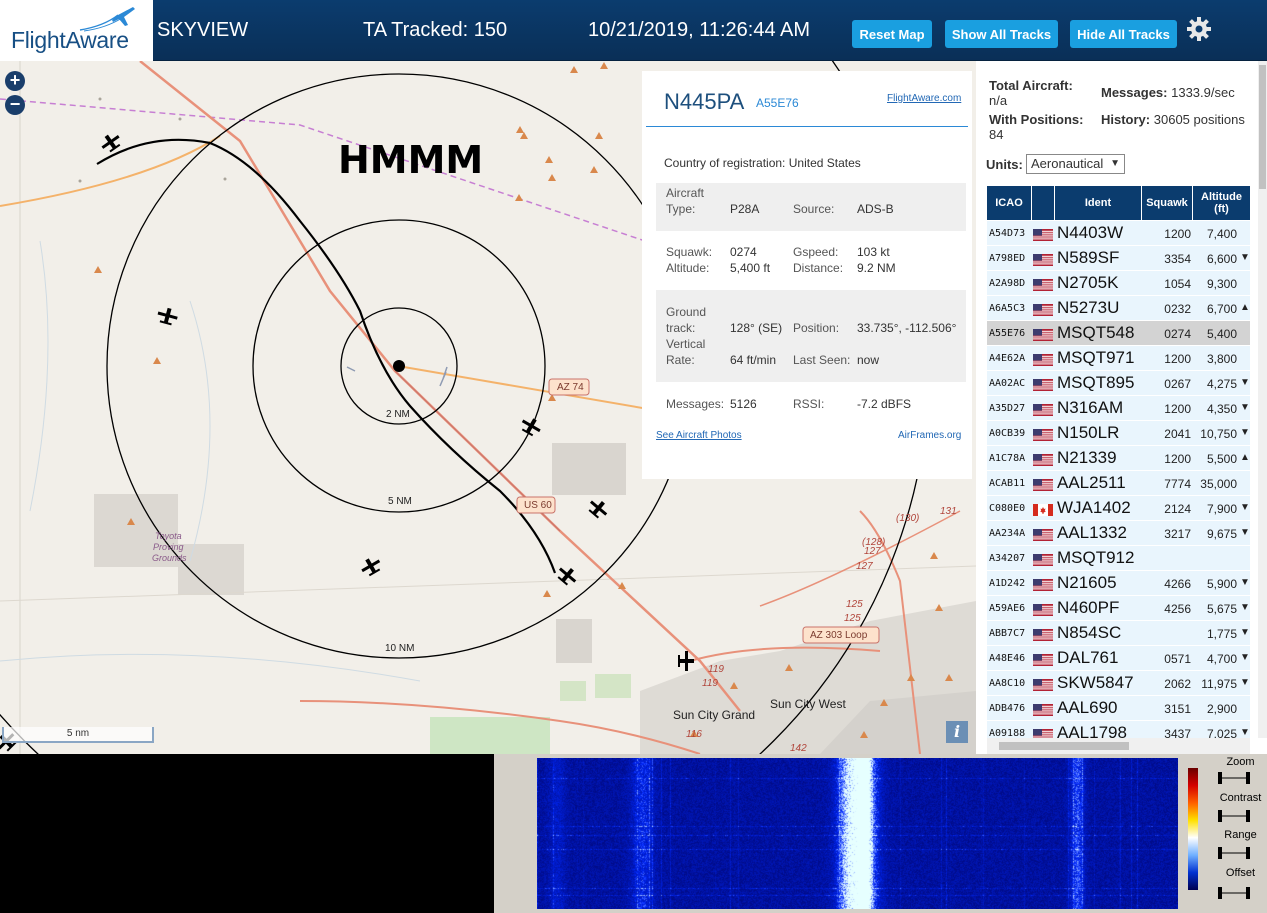 Image resolution: width=1267 pixels, height=913 pixels. I want to click on table-row: AA8C10 SKW5847 2062 11,975 ▼, so click(1118, 683).